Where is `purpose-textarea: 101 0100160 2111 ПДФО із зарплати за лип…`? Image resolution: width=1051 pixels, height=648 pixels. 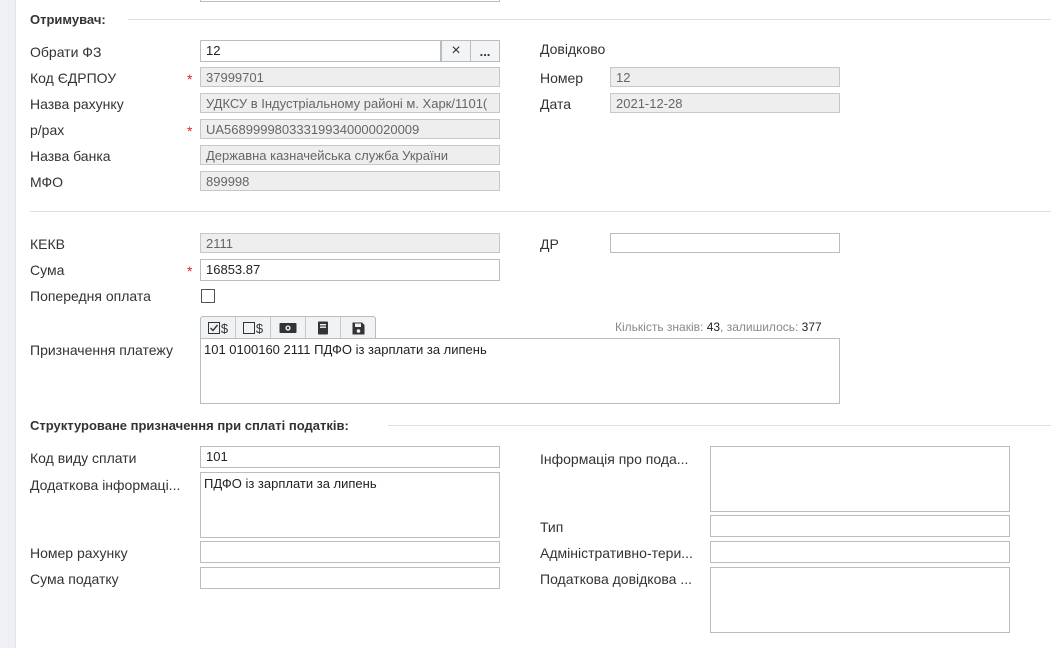
purpose-textarea: 101 0100160 2111 ПДФО із зарплати за лип… is located at coordinates (520, 371).